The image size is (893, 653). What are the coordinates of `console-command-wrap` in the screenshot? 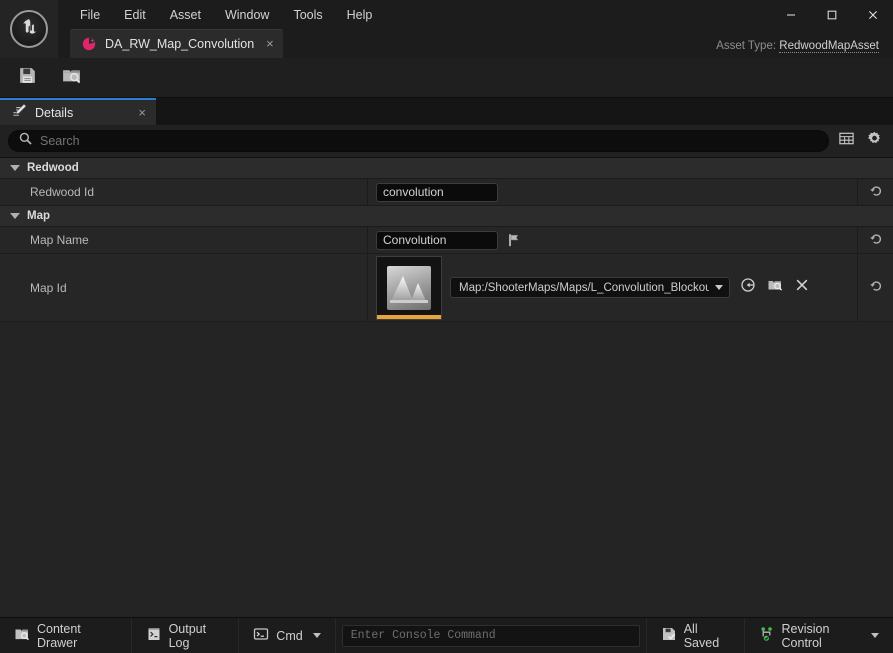 It's located at (491, 635).